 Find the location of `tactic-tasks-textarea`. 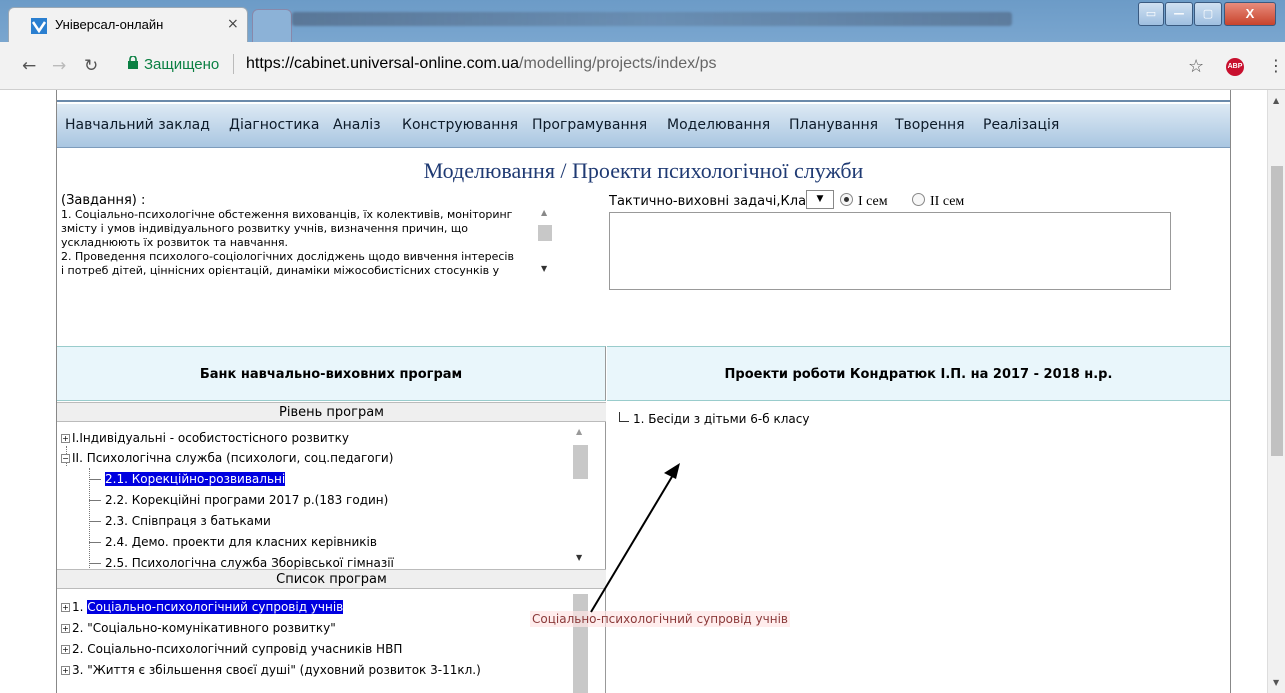

tactic-tasks-textarea is located at coordinates (890, 251).